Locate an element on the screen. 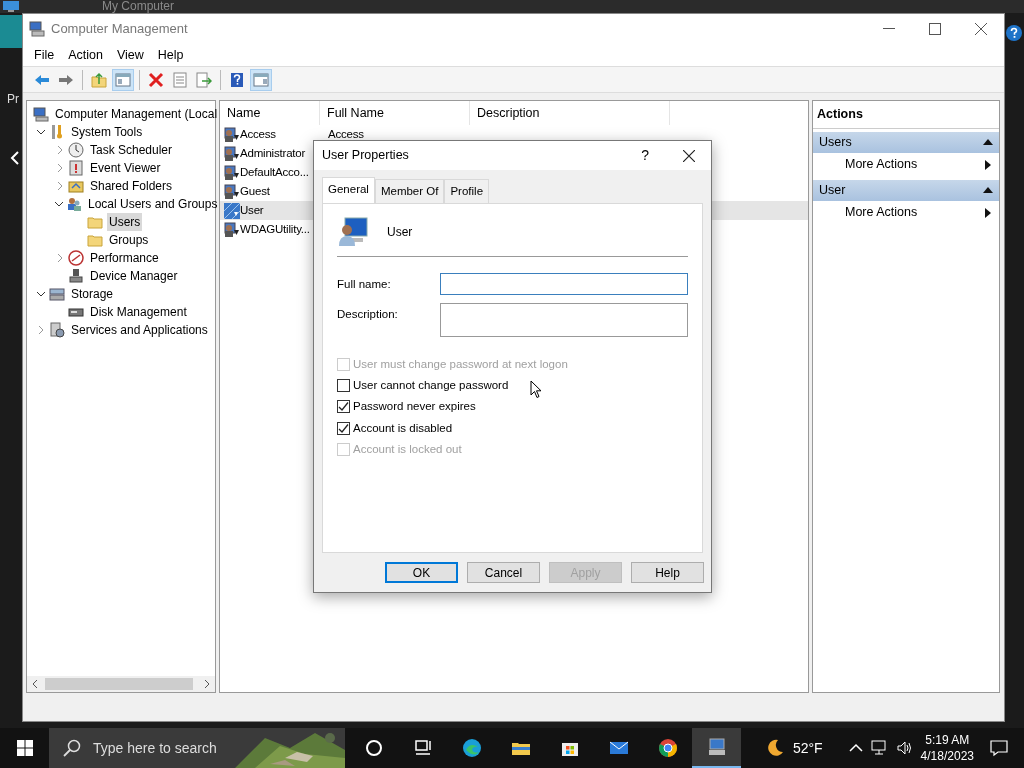 This screenshot has width=1024, height=768. dialog-title: User Properties is located at coordinates (365, 156).